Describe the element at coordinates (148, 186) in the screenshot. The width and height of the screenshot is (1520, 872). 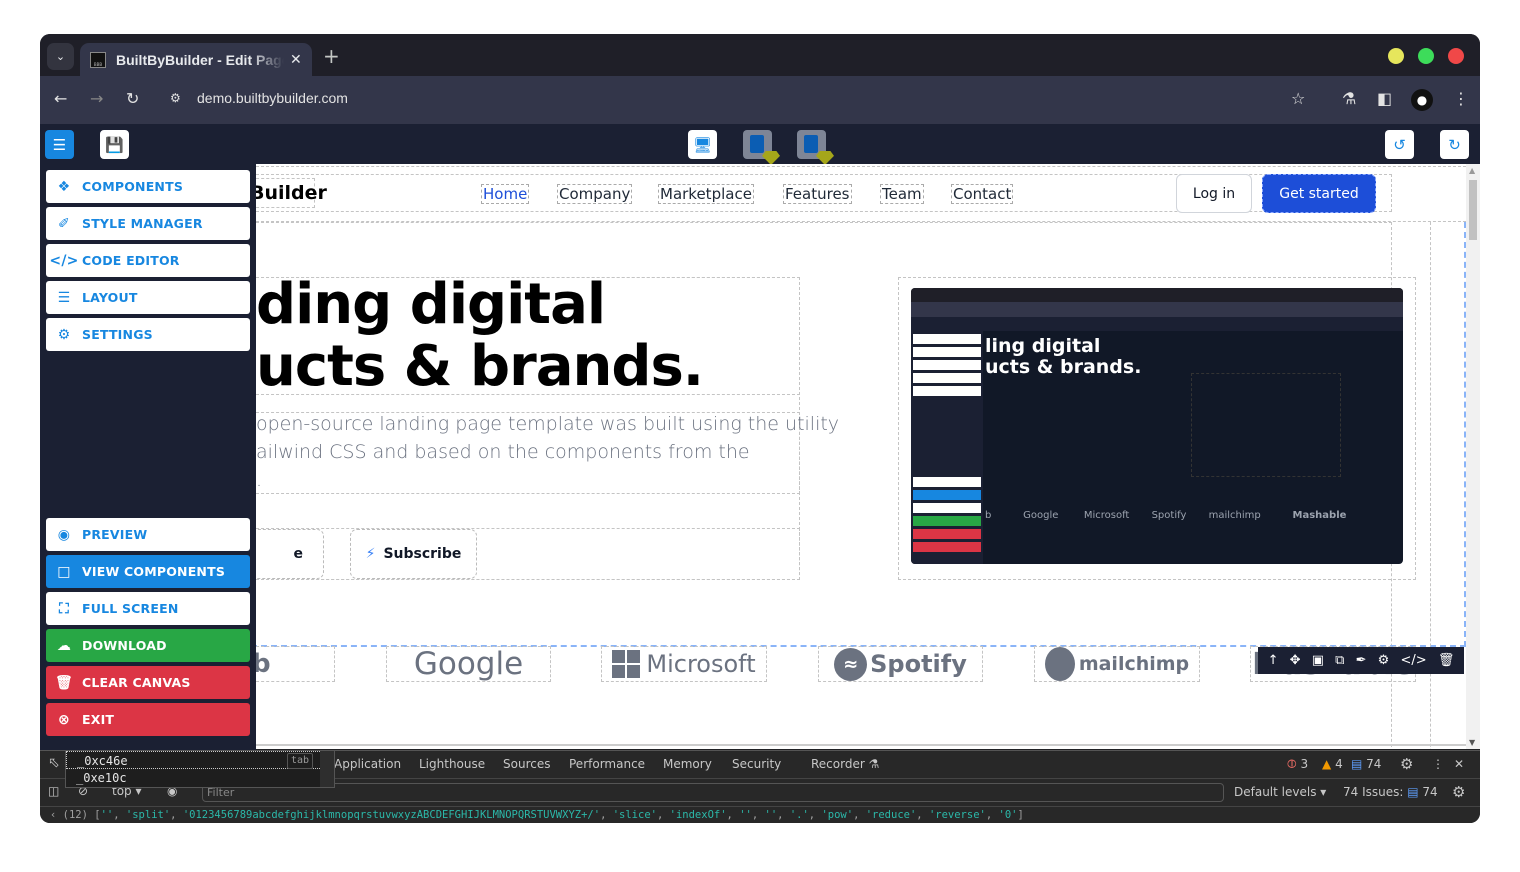
I see `components-button: ❖ COMPONENTS` at that location.